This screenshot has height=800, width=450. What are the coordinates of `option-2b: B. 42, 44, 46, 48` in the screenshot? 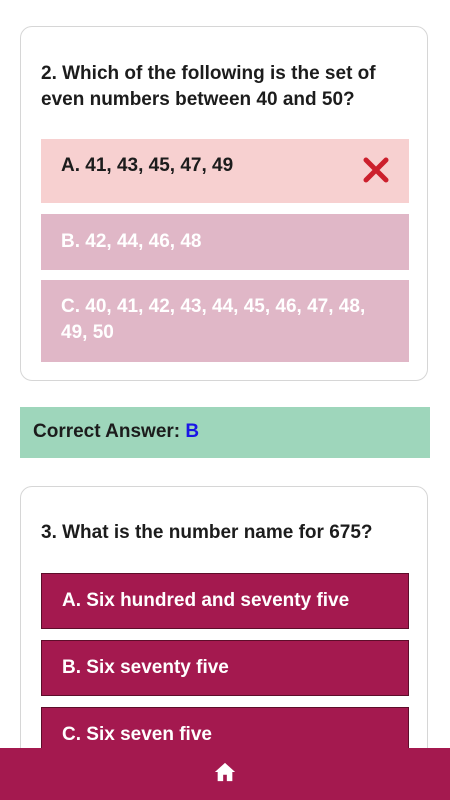 It's located at (225, 242).